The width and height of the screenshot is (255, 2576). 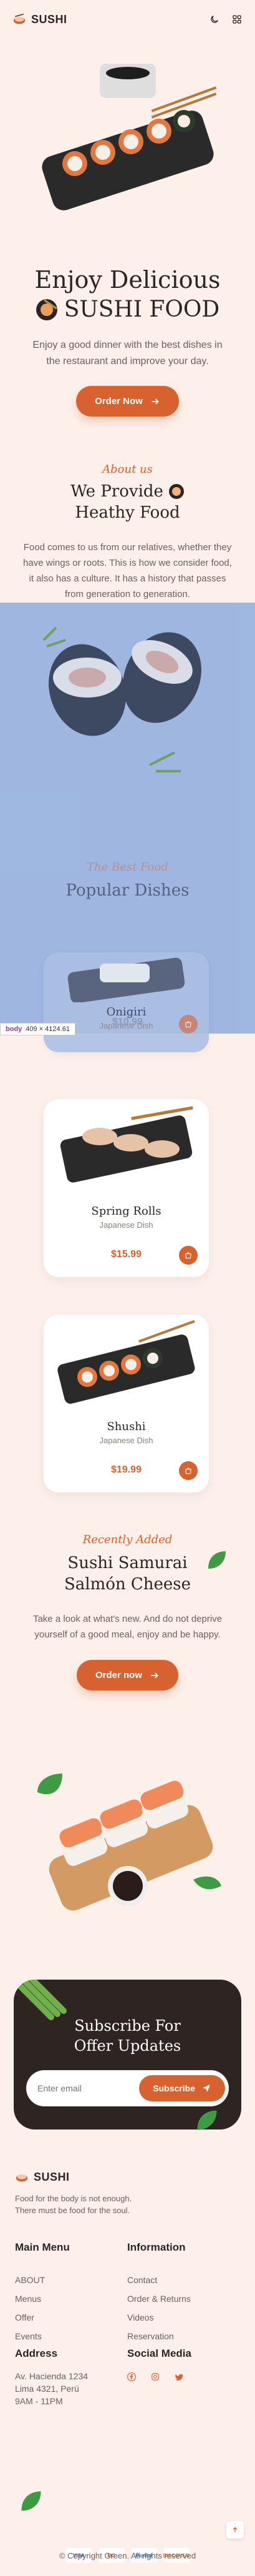 What do you see at coordinates (176, 492) in the screenshot?
I see `sushi-plate-icon` at bounding box center [176, 492].